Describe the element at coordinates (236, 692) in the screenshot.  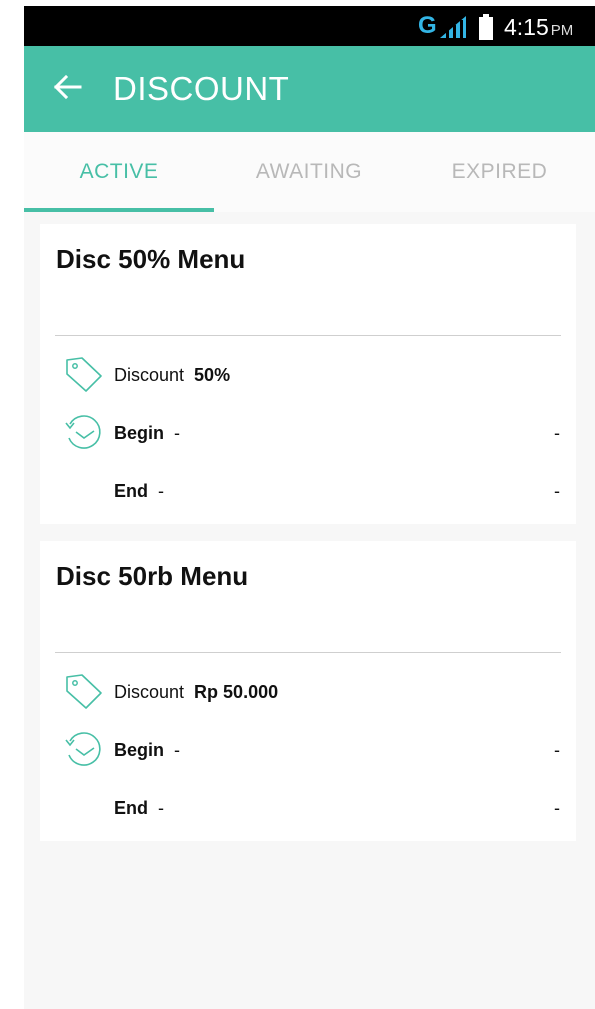
I see `discount-value: Rp 50.000` at that location.